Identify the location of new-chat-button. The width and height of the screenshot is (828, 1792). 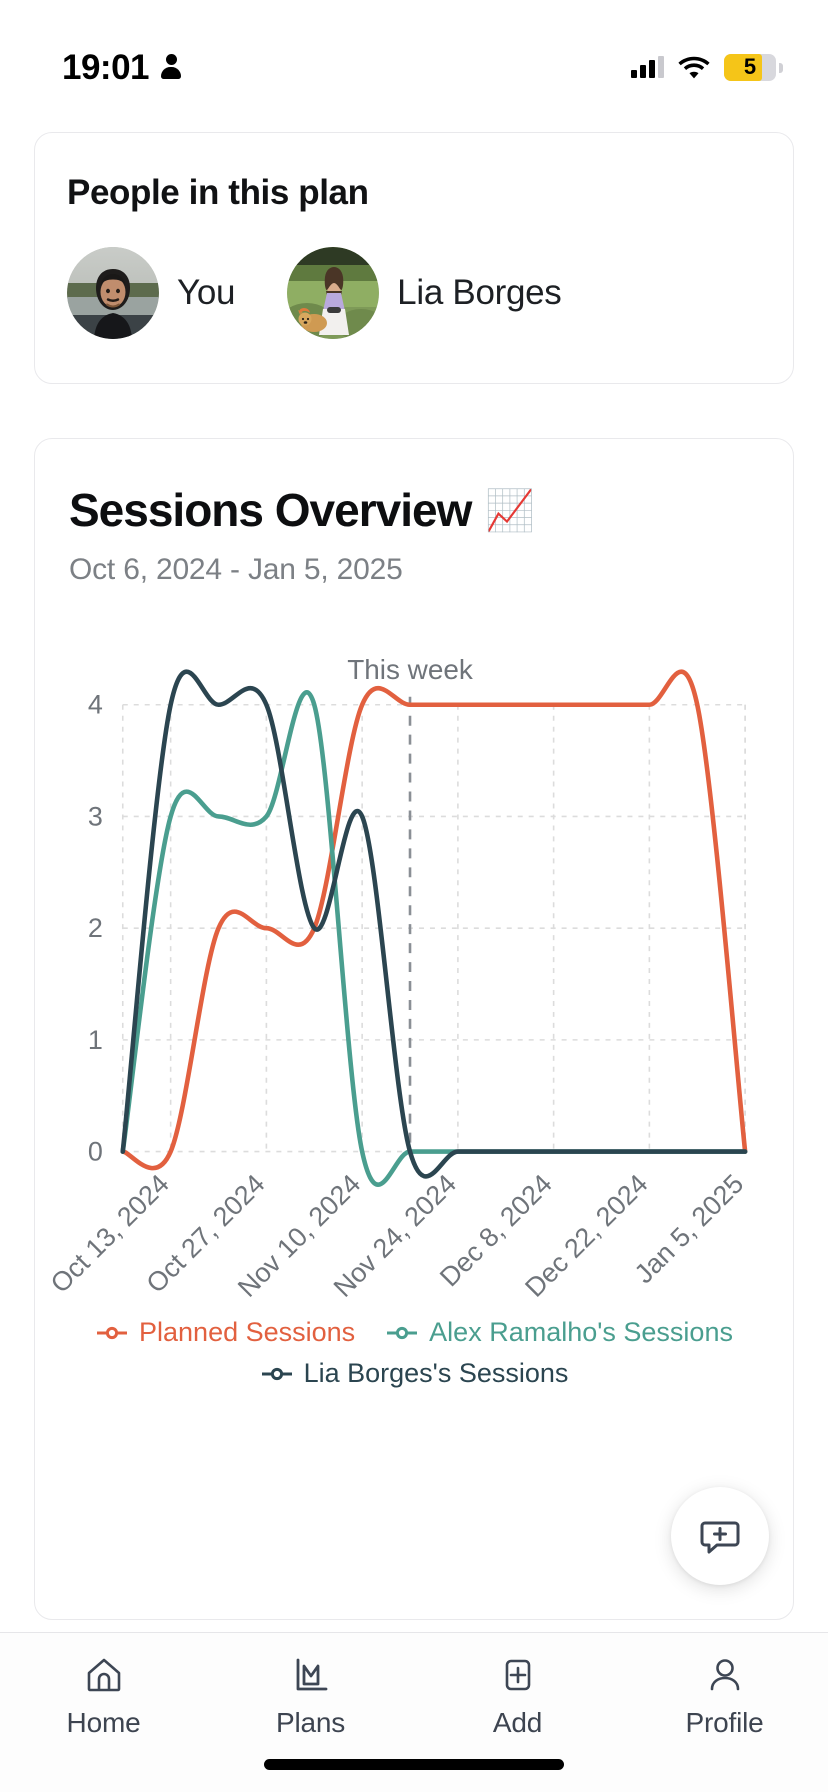
(720, 1536).